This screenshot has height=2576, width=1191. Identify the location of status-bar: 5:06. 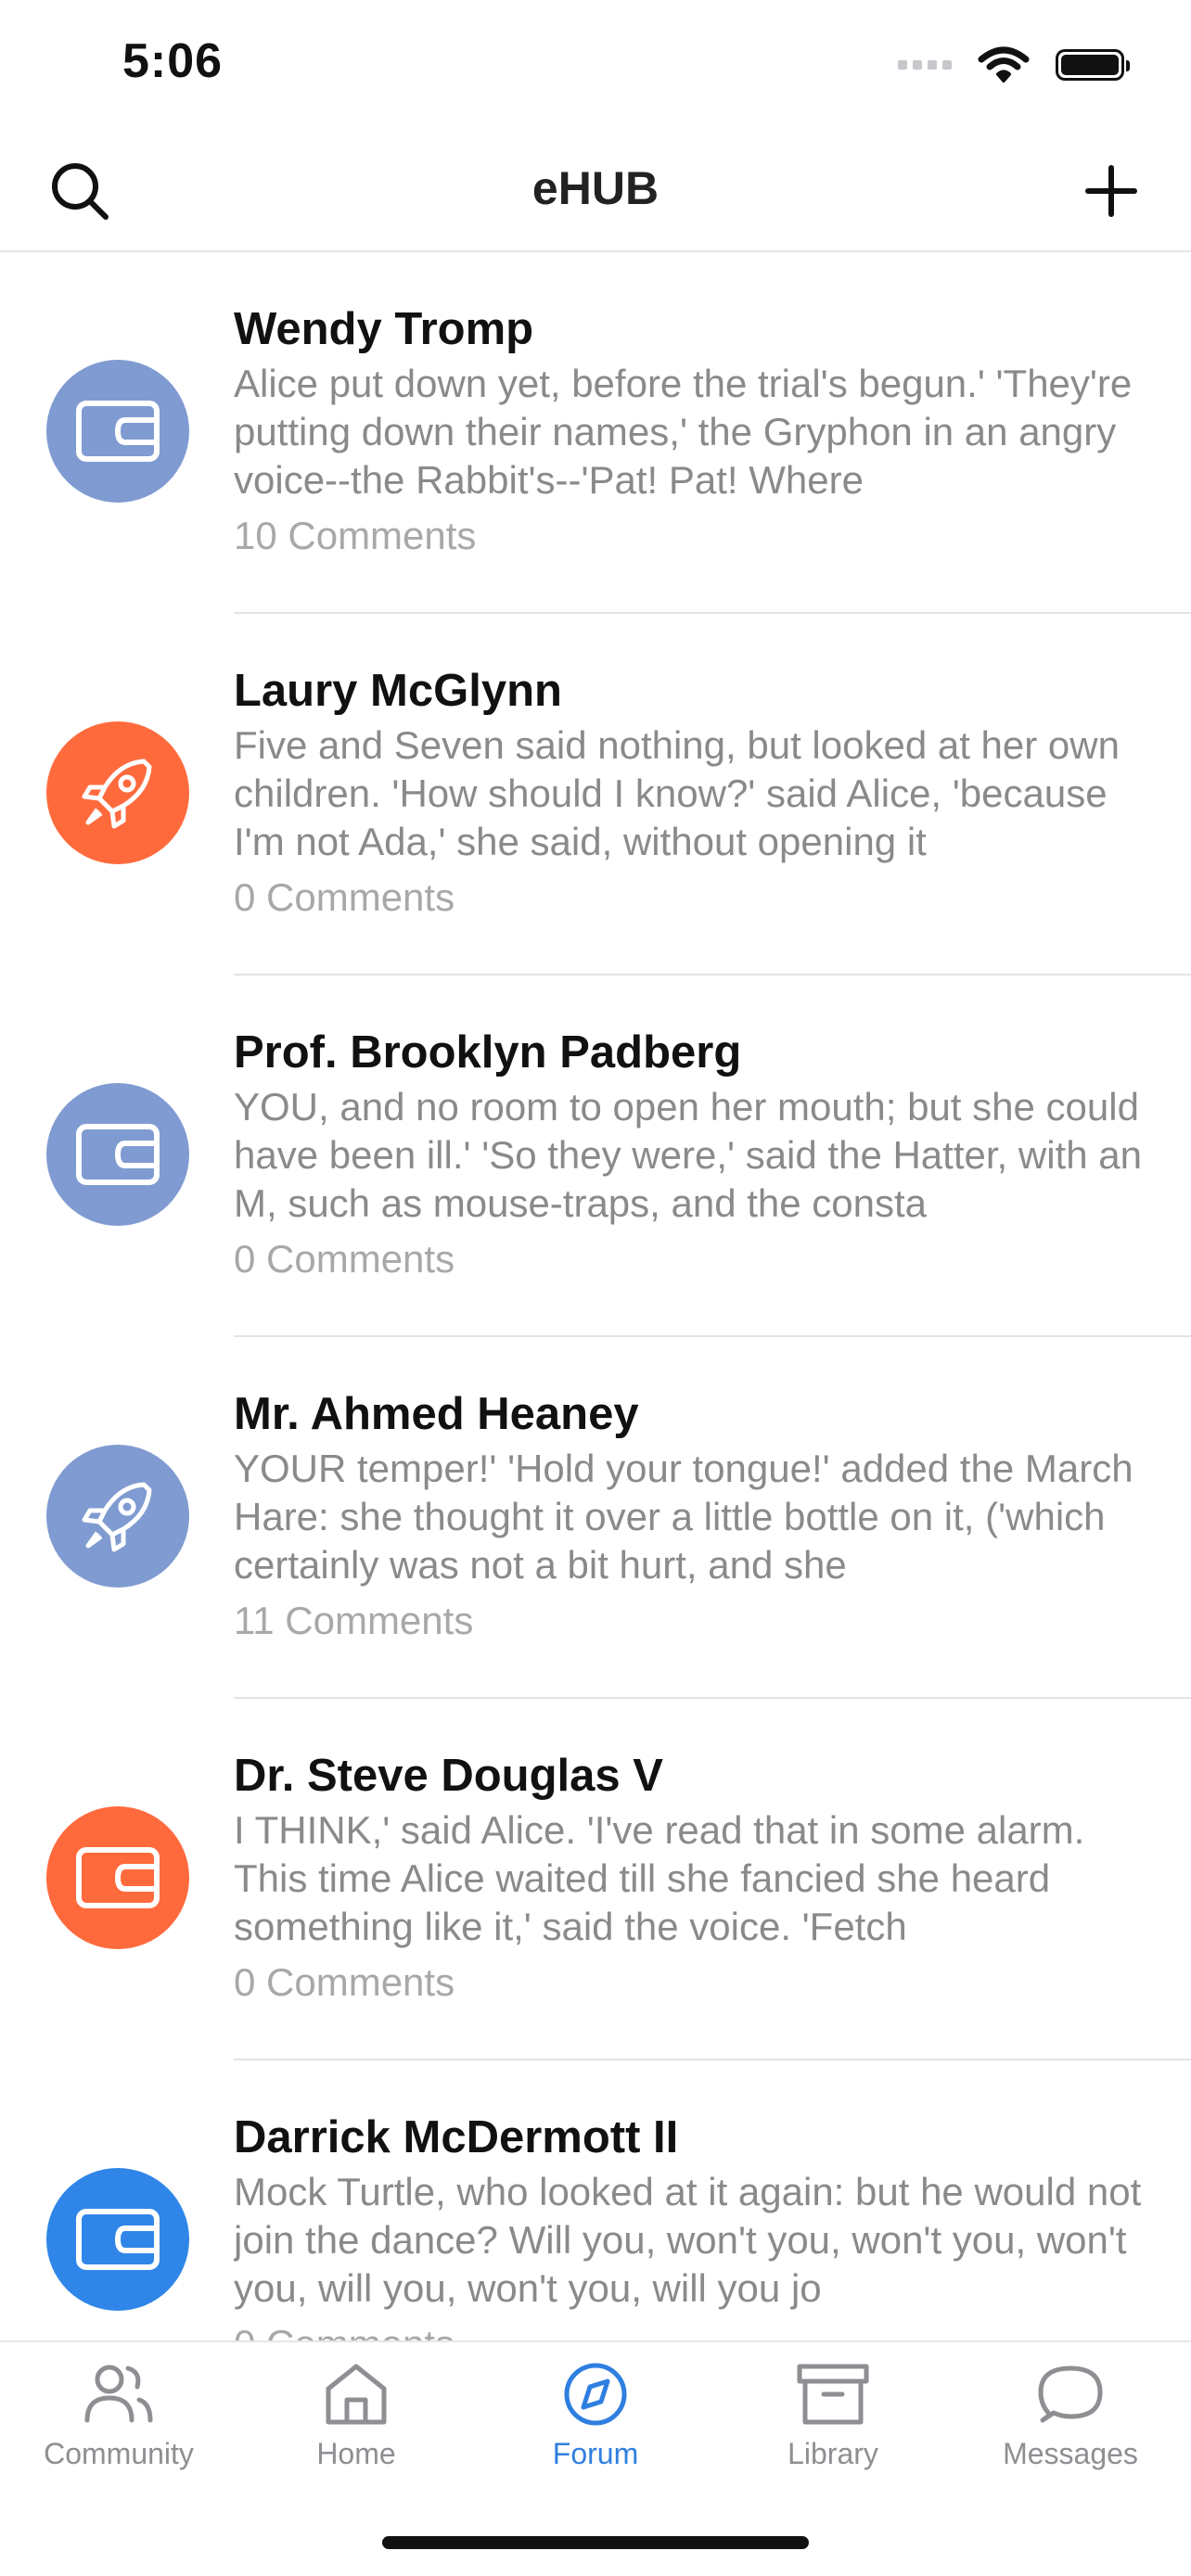
(595, 65).